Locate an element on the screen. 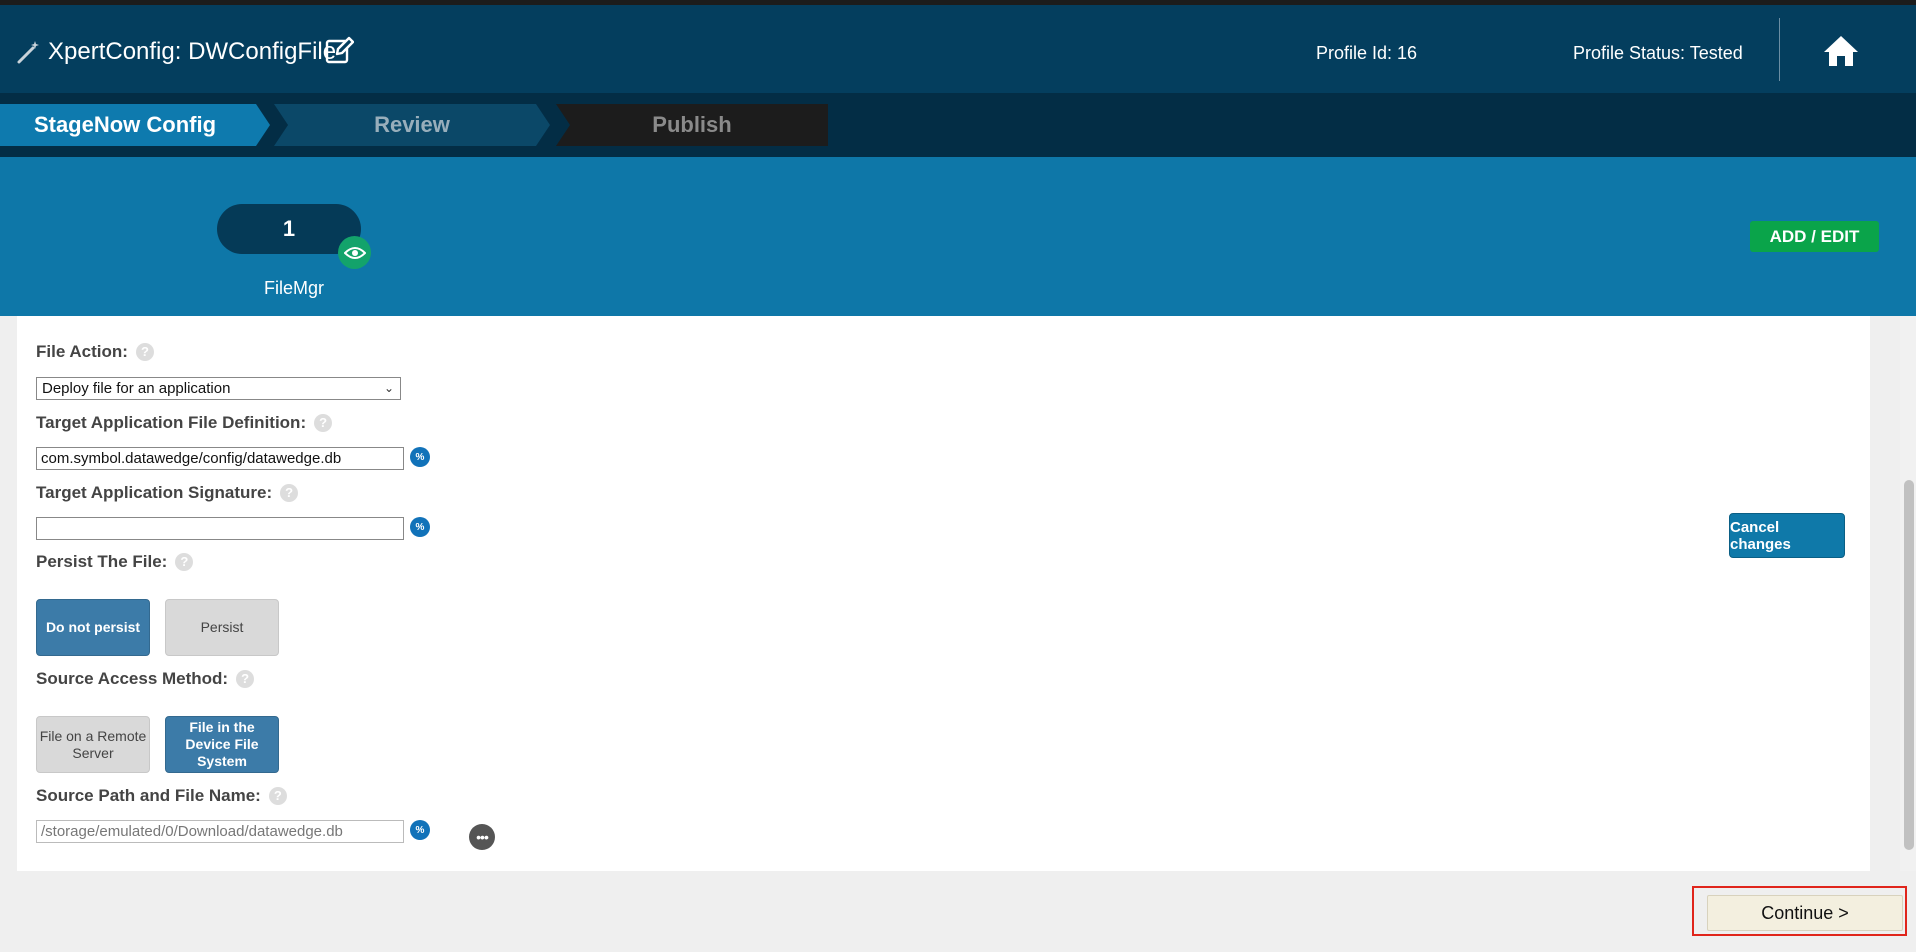  device-file-system-button: File in the Device File System is located at coordinates (222, 744).